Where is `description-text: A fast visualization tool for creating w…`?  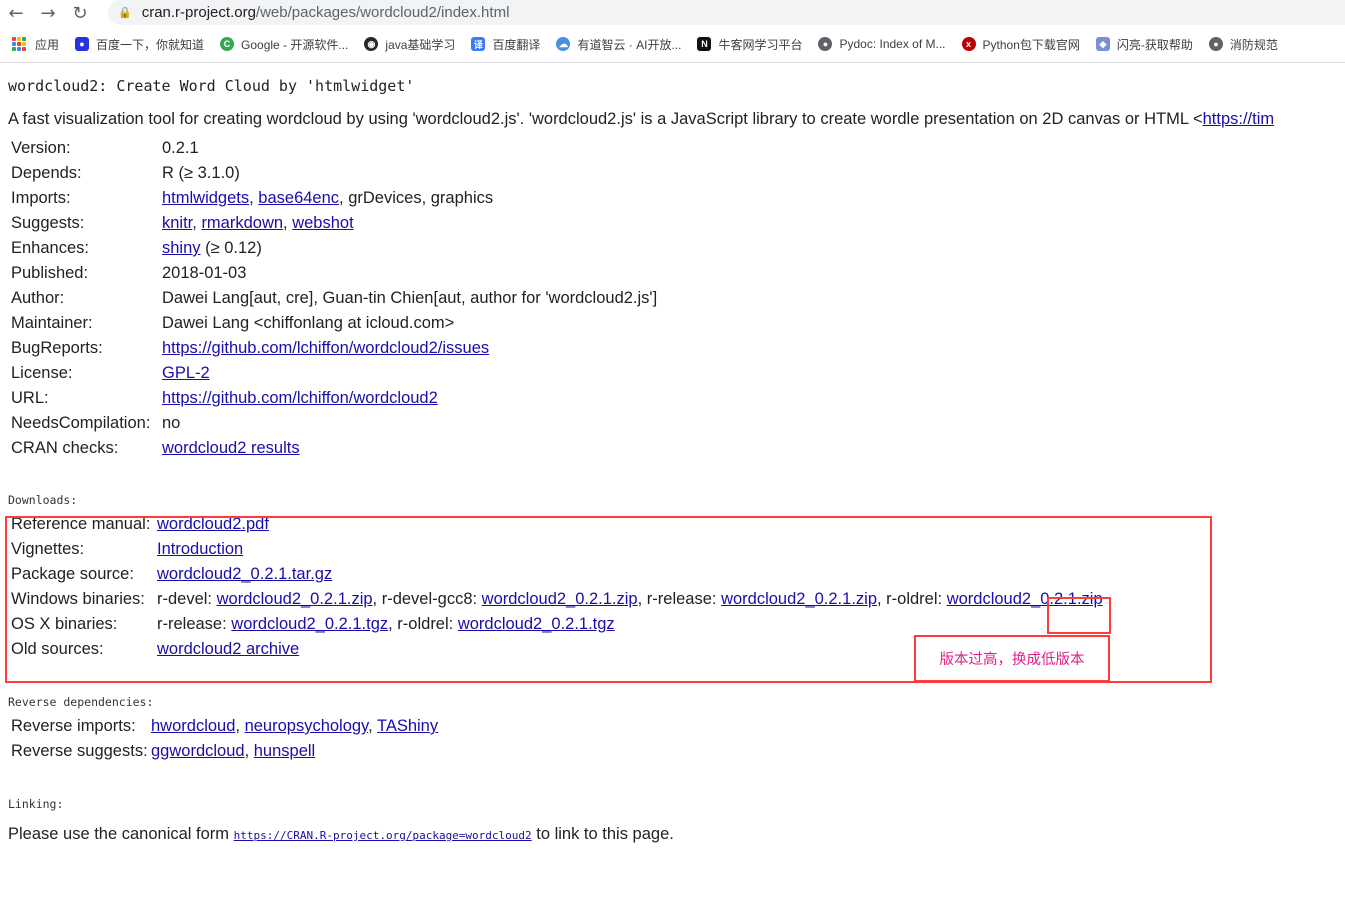 description-text: A fast visualization tool for creating w… is located at coordinates (605, 119).